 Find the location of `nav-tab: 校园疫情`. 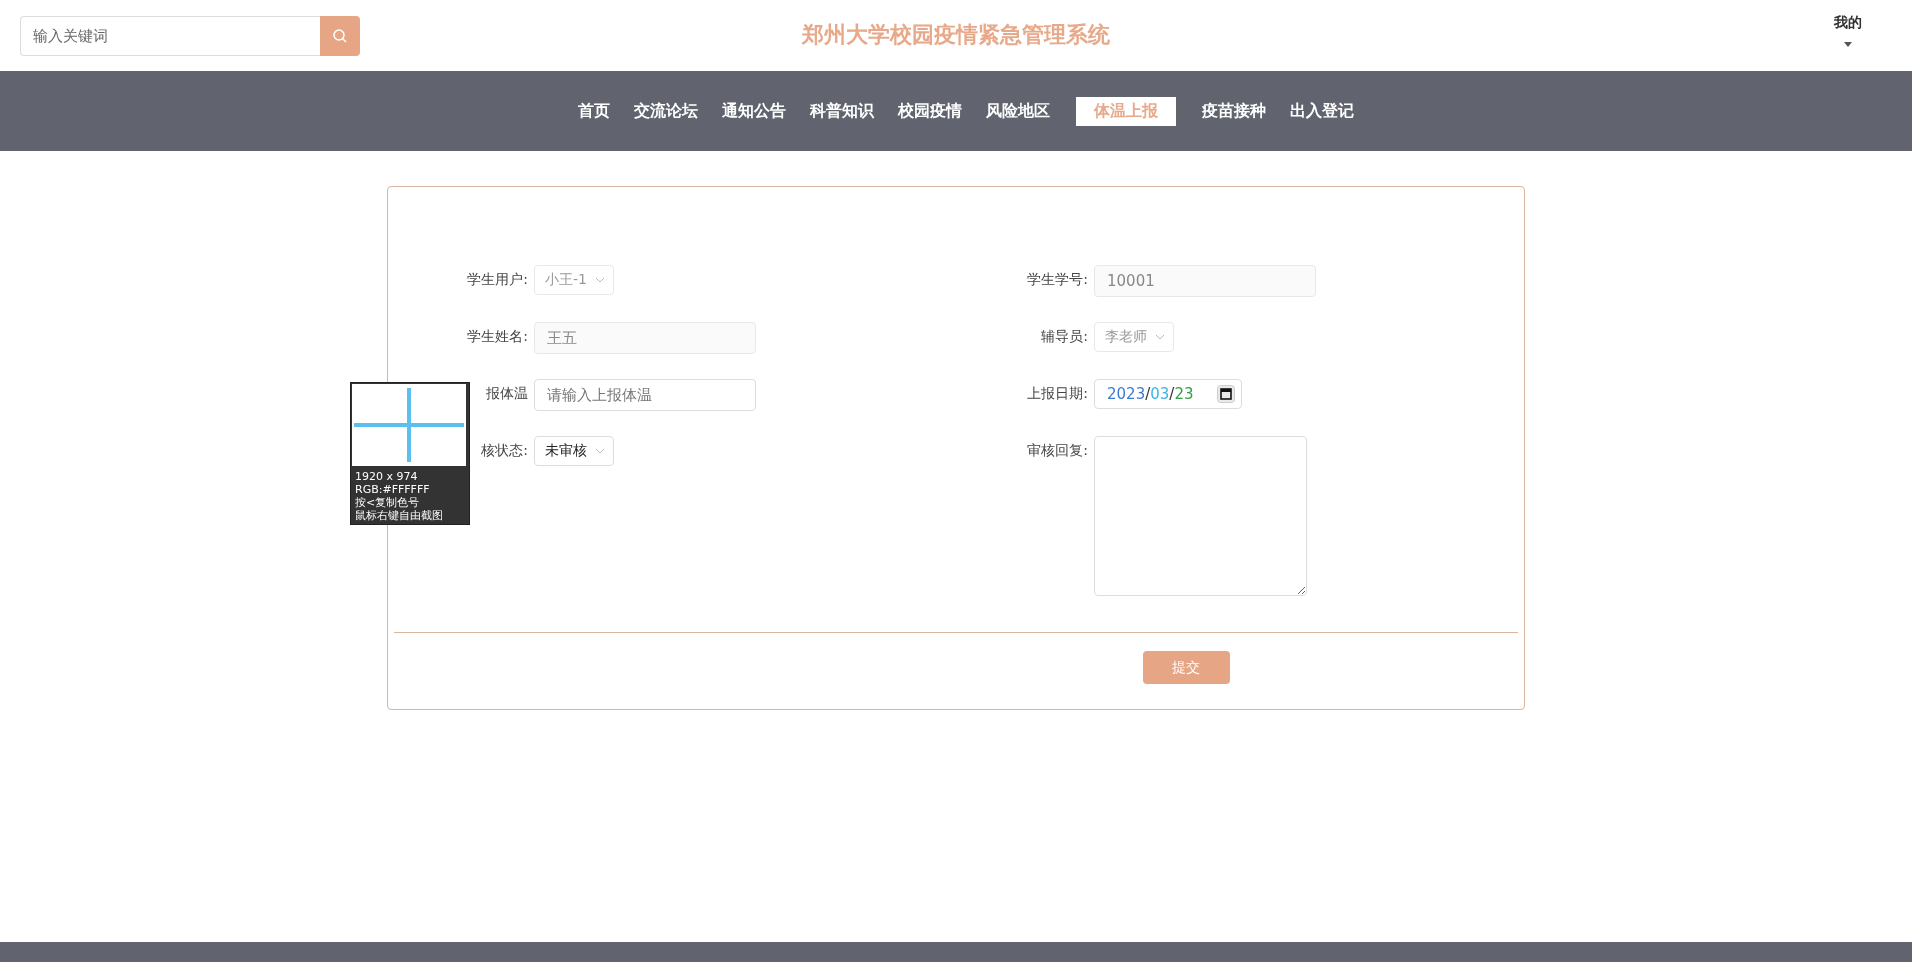

nav-tab: 校园疫情 is located at coordinates (930, 111).